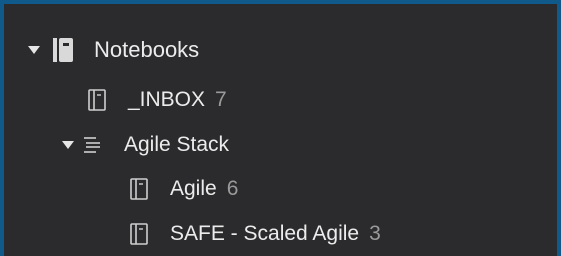  I want to click on note-count: 3, so click(375, 233).